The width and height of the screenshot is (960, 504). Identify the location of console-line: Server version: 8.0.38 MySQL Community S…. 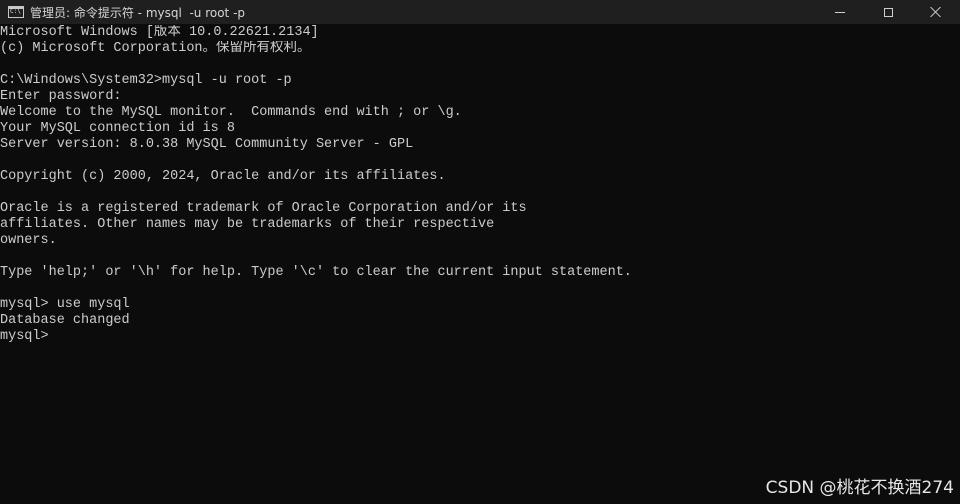
(207, 144).